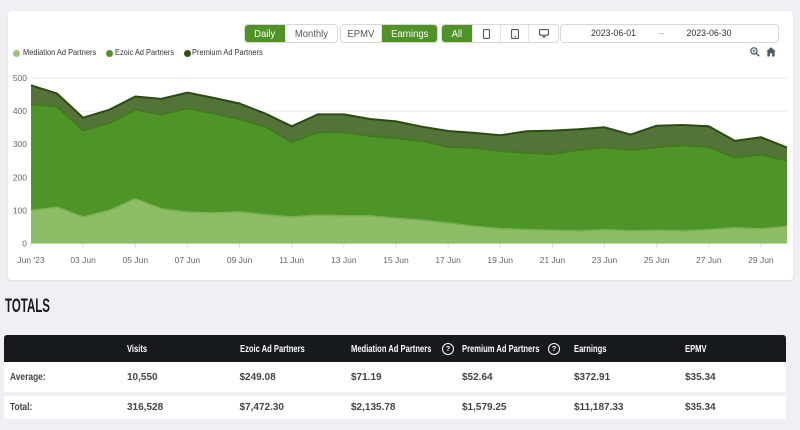 Image resolution: width=800 pixels, height=430 pixels. I want to click on svg-text: 400, so click(20, 111).